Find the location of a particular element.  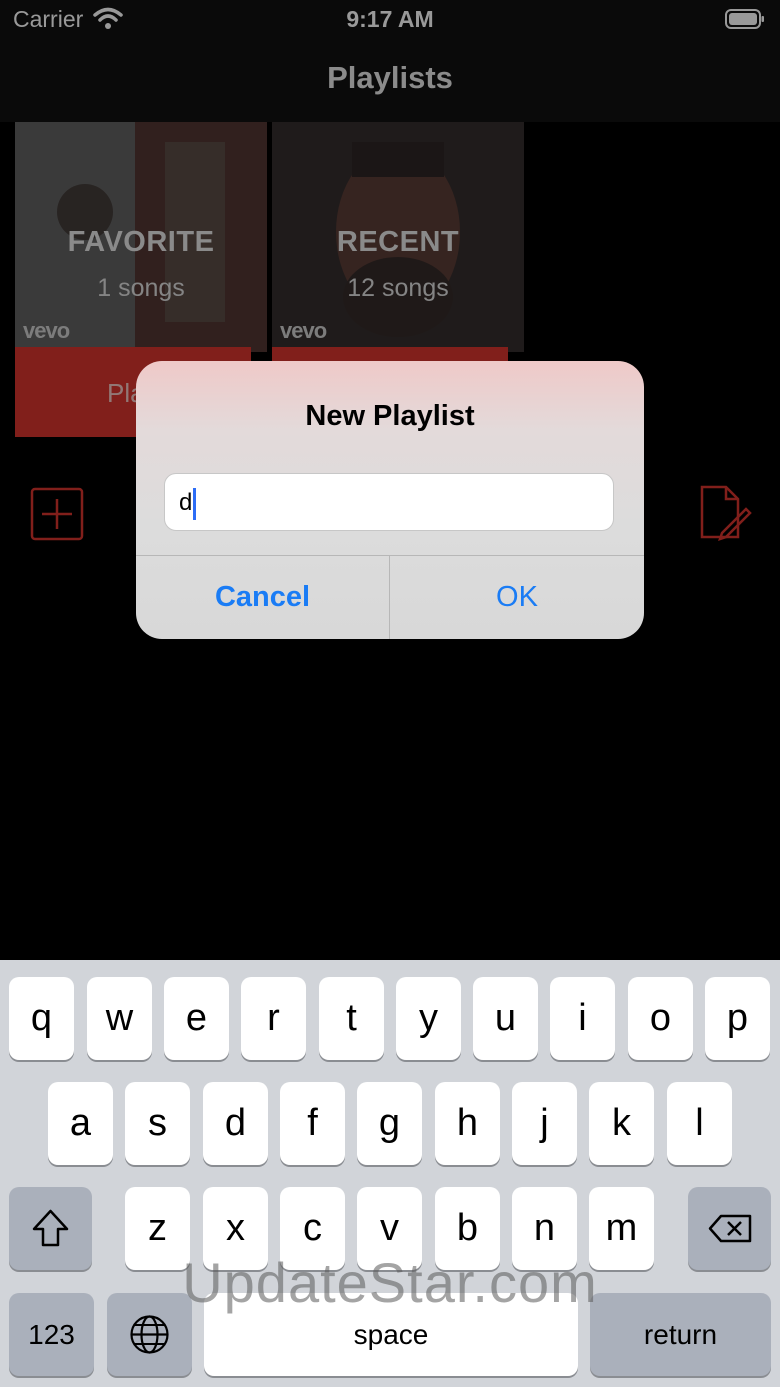

key-p: p is located at coordinates (737, 1018).